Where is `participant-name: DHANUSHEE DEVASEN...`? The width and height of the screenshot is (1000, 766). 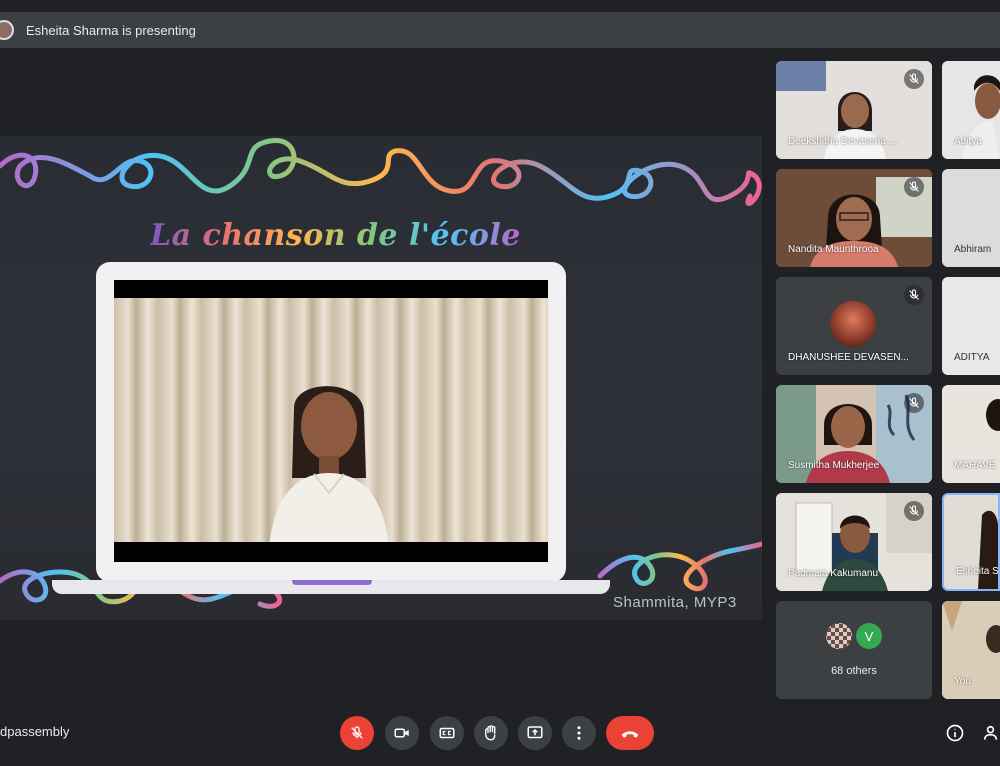
participant-name: DHANUSHEE DEVASEN... is located at coordinates (848, 357).